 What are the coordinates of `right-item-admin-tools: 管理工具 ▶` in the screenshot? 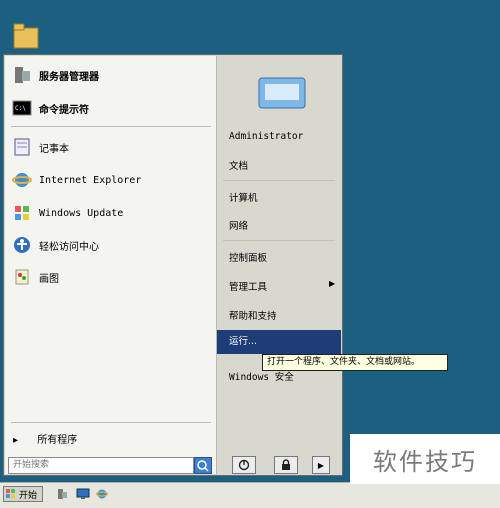 It's located at (282, 286).